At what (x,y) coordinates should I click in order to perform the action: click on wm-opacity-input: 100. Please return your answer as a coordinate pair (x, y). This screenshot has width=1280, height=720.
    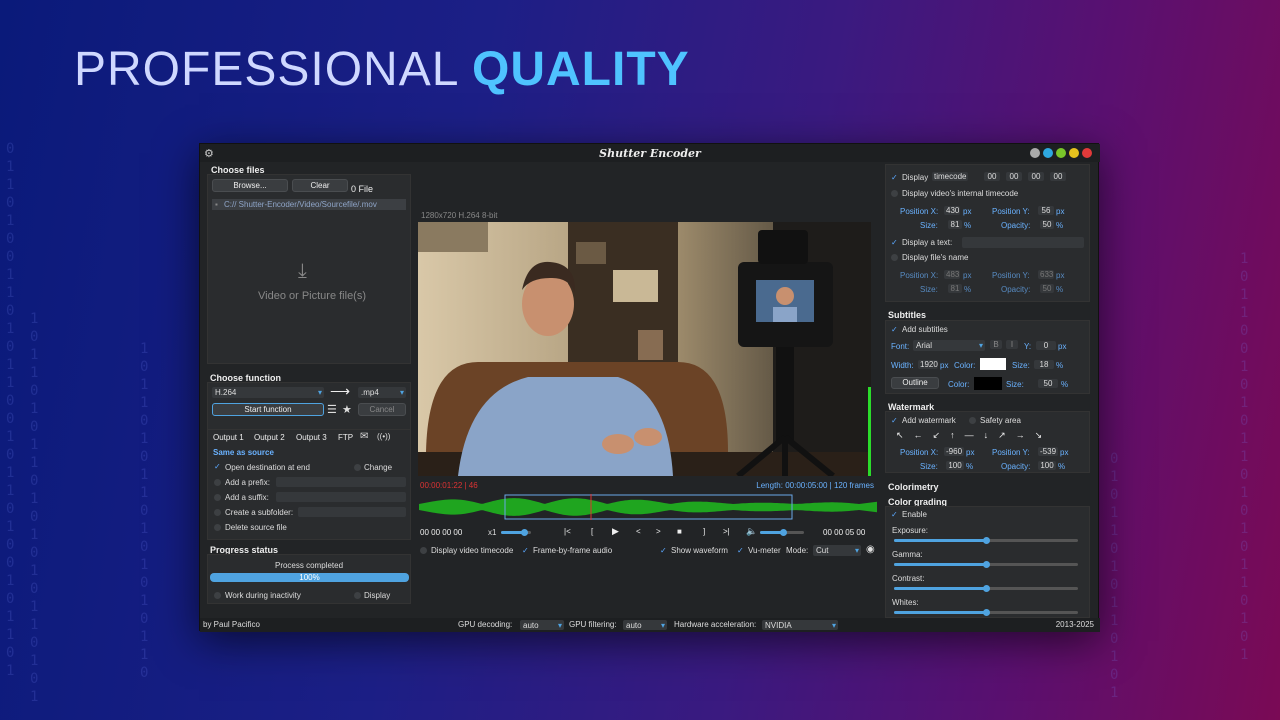
    Looking at the image, I should click on (1047, 465).